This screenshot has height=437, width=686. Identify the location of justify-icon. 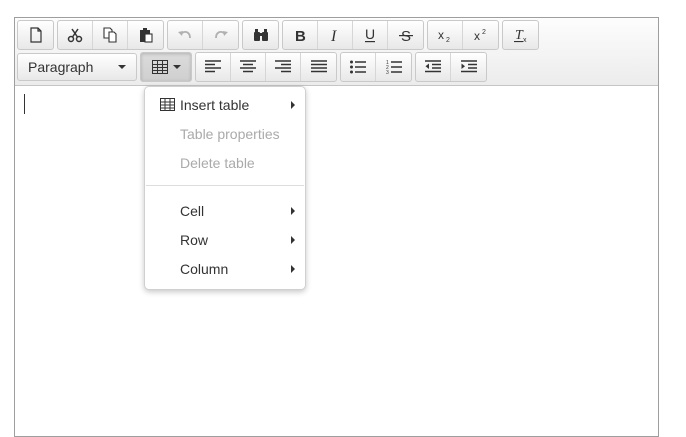
(318, 66).